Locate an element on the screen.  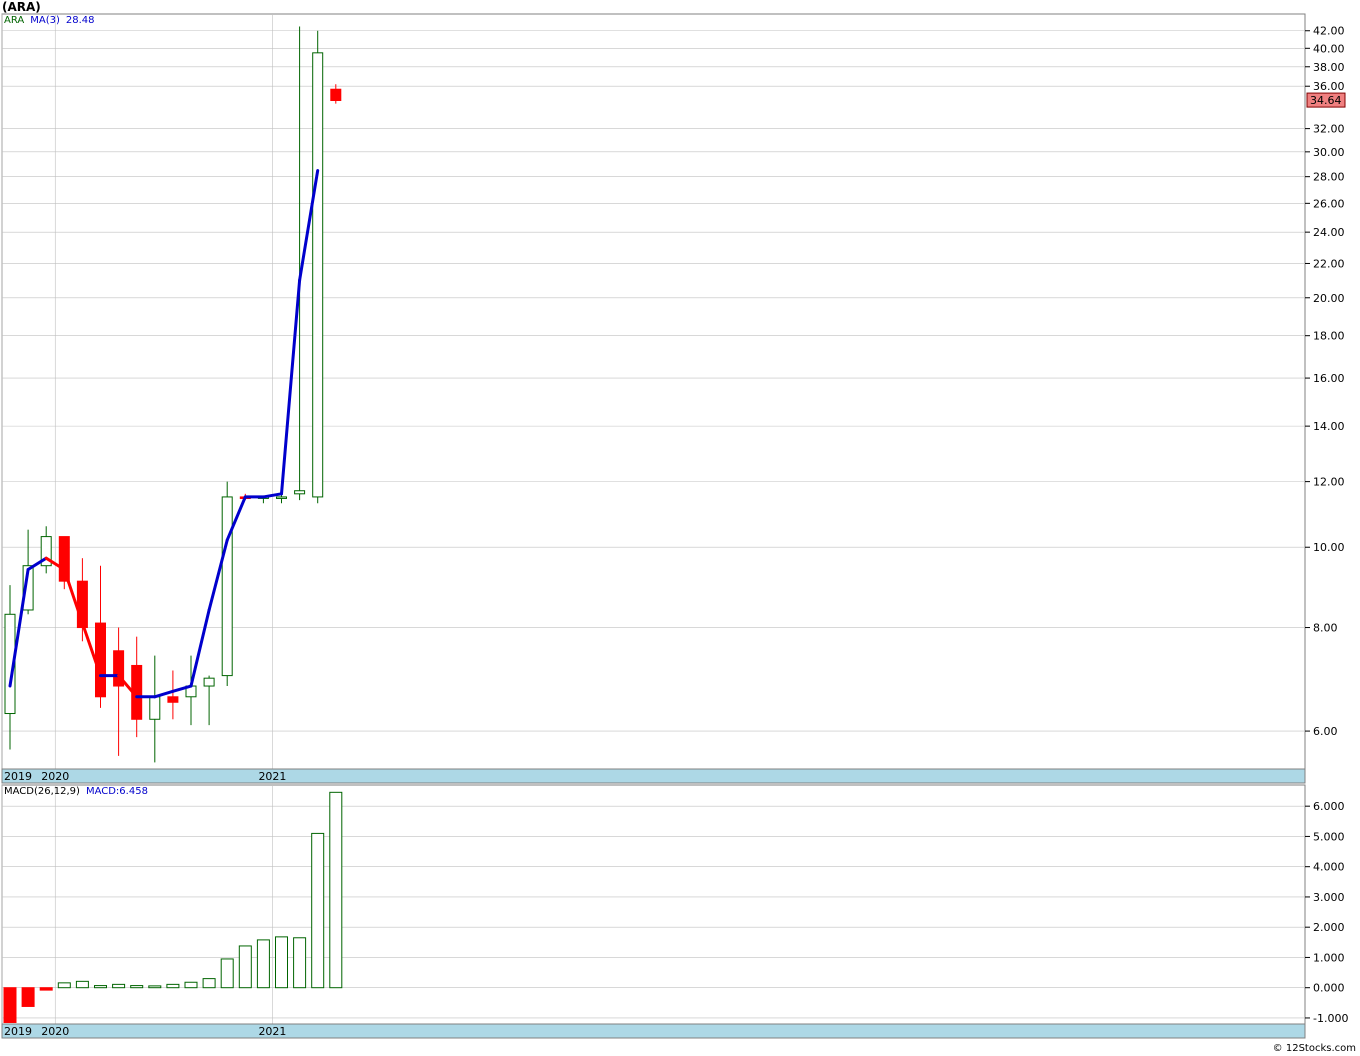
macd-tick-label: 5.000 is located at coordinates (1329, 836).